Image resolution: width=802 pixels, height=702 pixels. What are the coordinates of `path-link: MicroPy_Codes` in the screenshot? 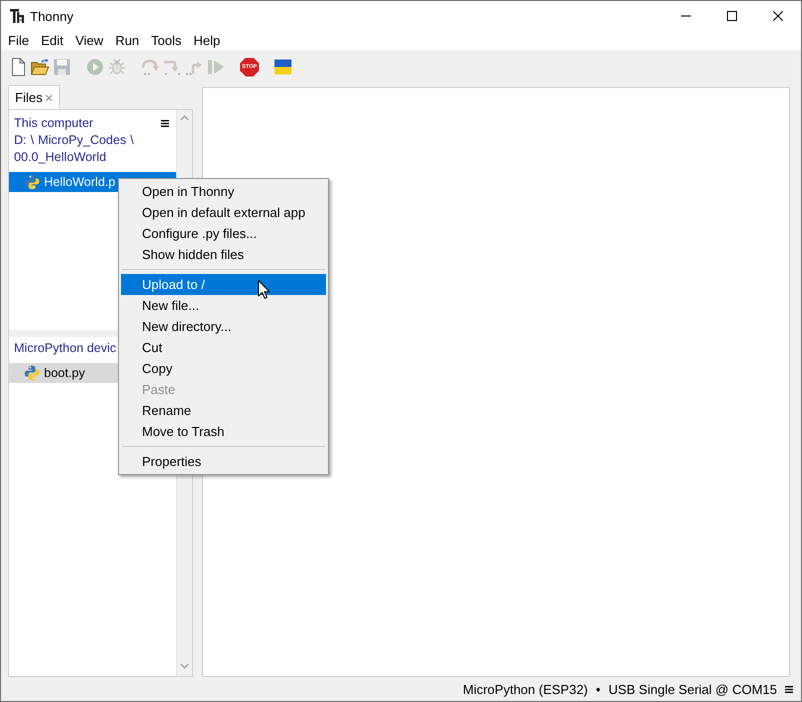 It's located at (82, 140).